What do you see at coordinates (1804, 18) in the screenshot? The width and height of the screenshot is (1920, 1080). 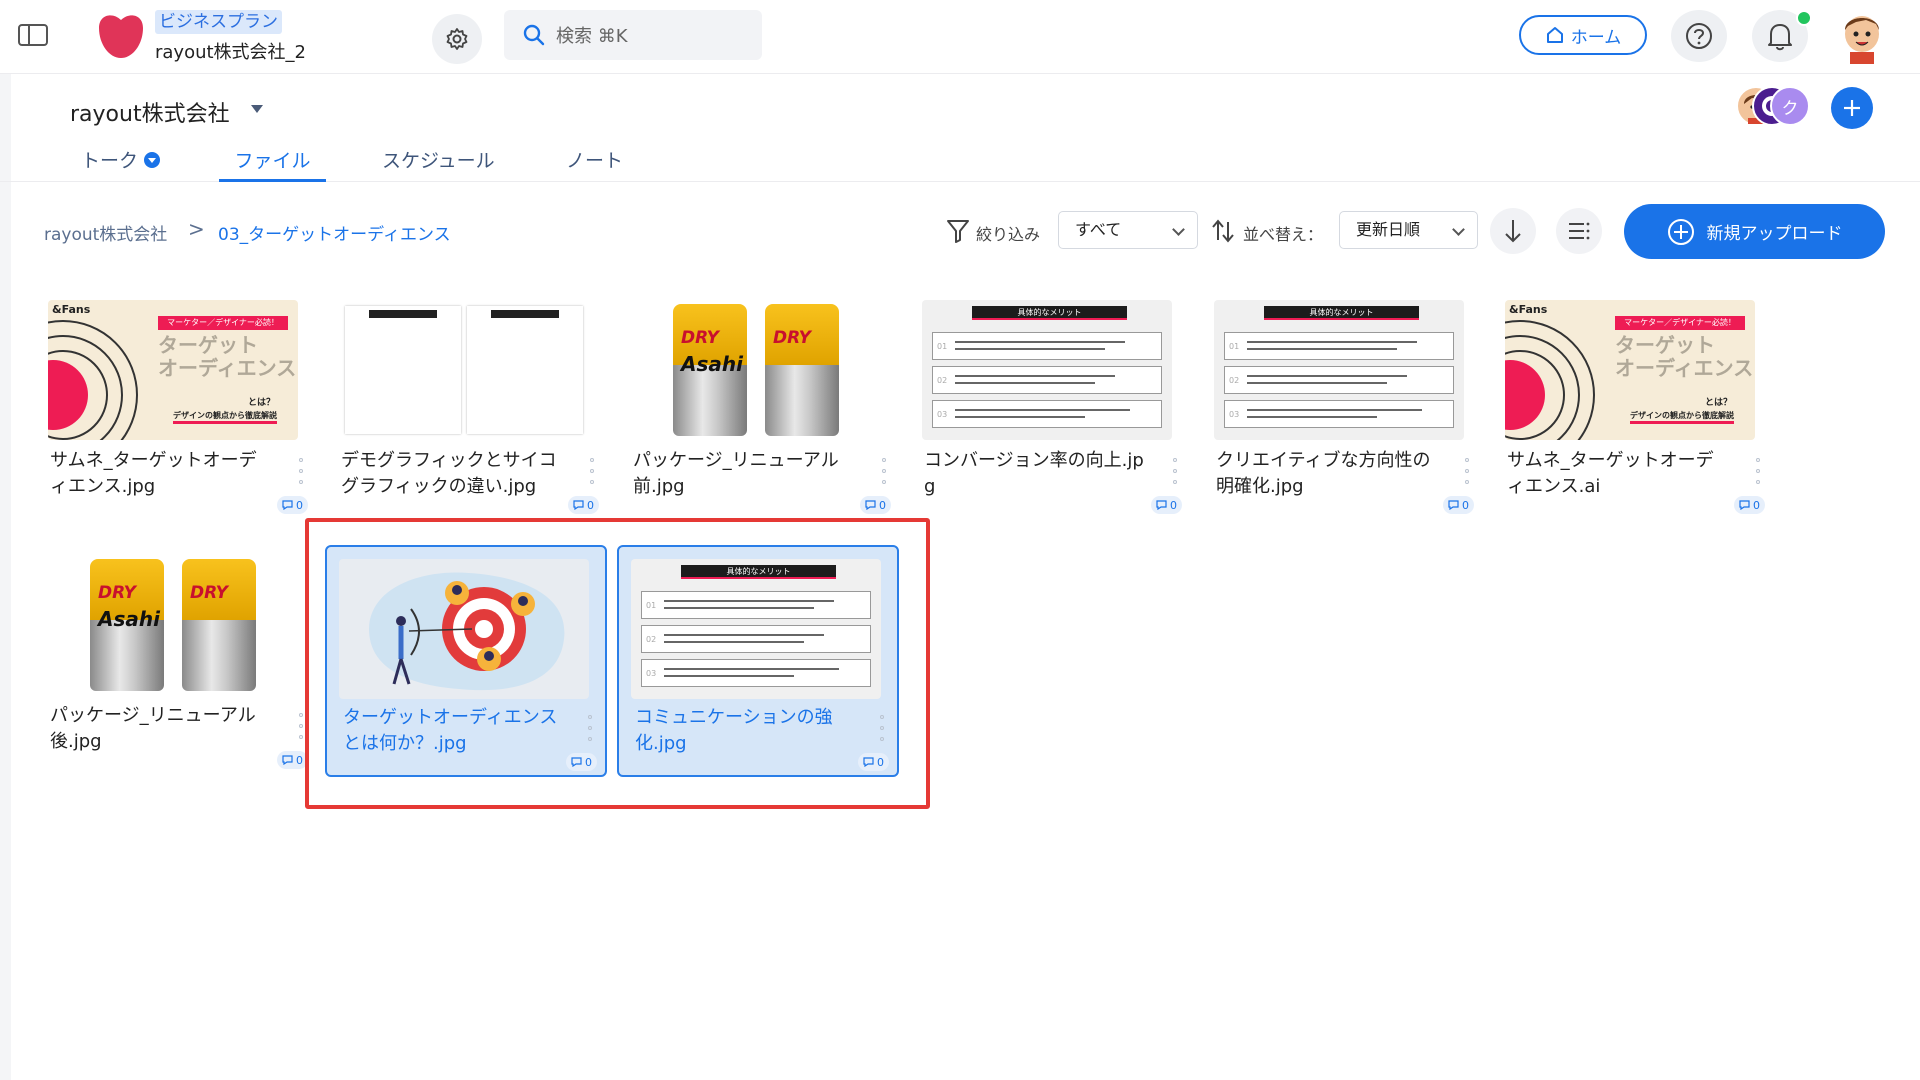 I see `notification-badge` at bounding box center [1804, 18].